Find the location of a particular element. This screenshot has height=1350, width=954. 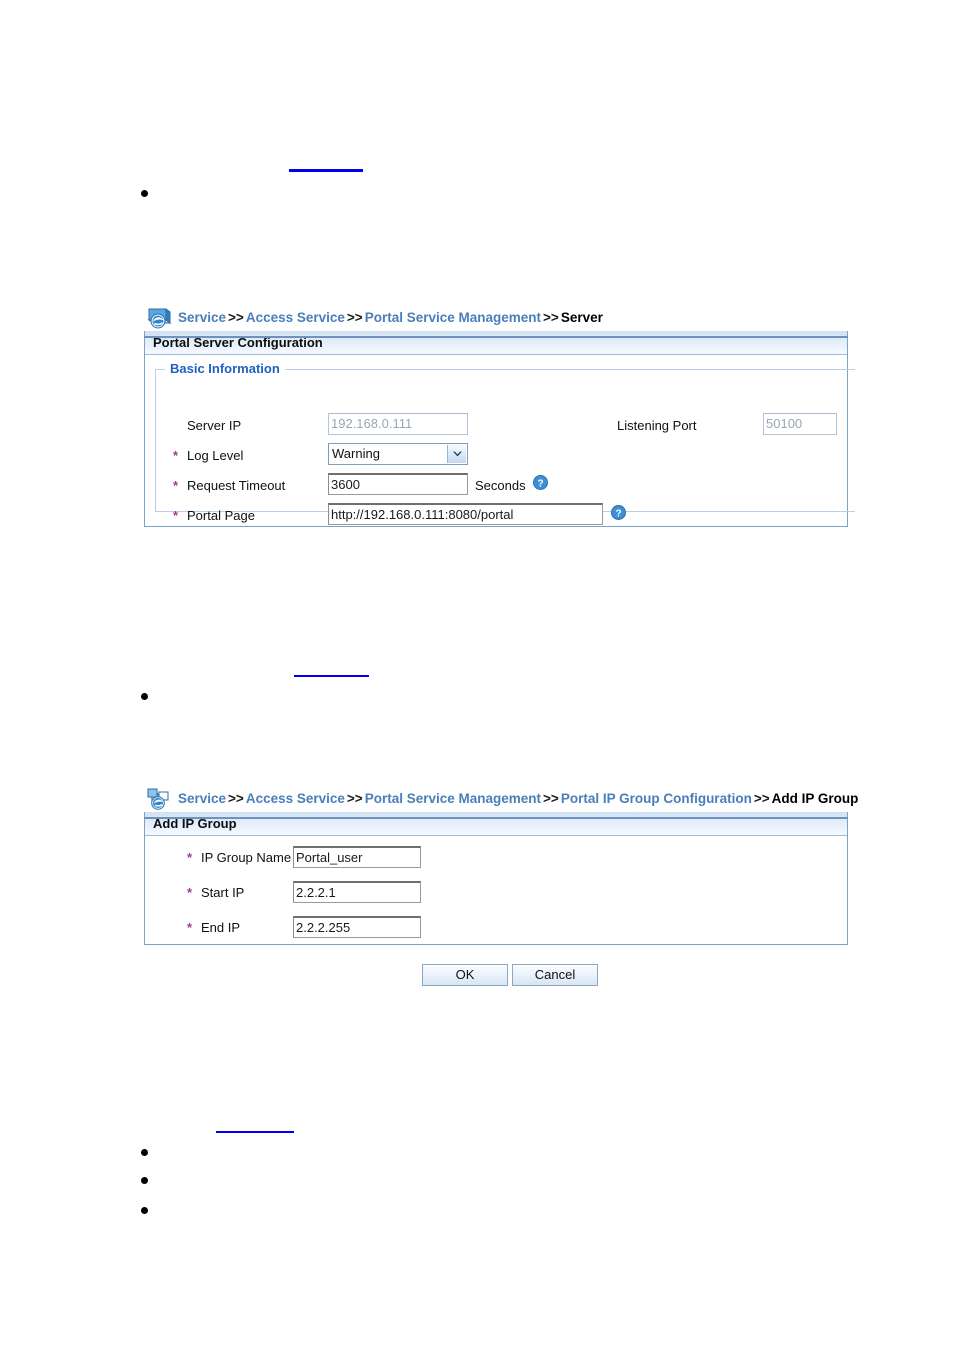

breadcrumb-item-server: Server is located at coordinates (581, 317).